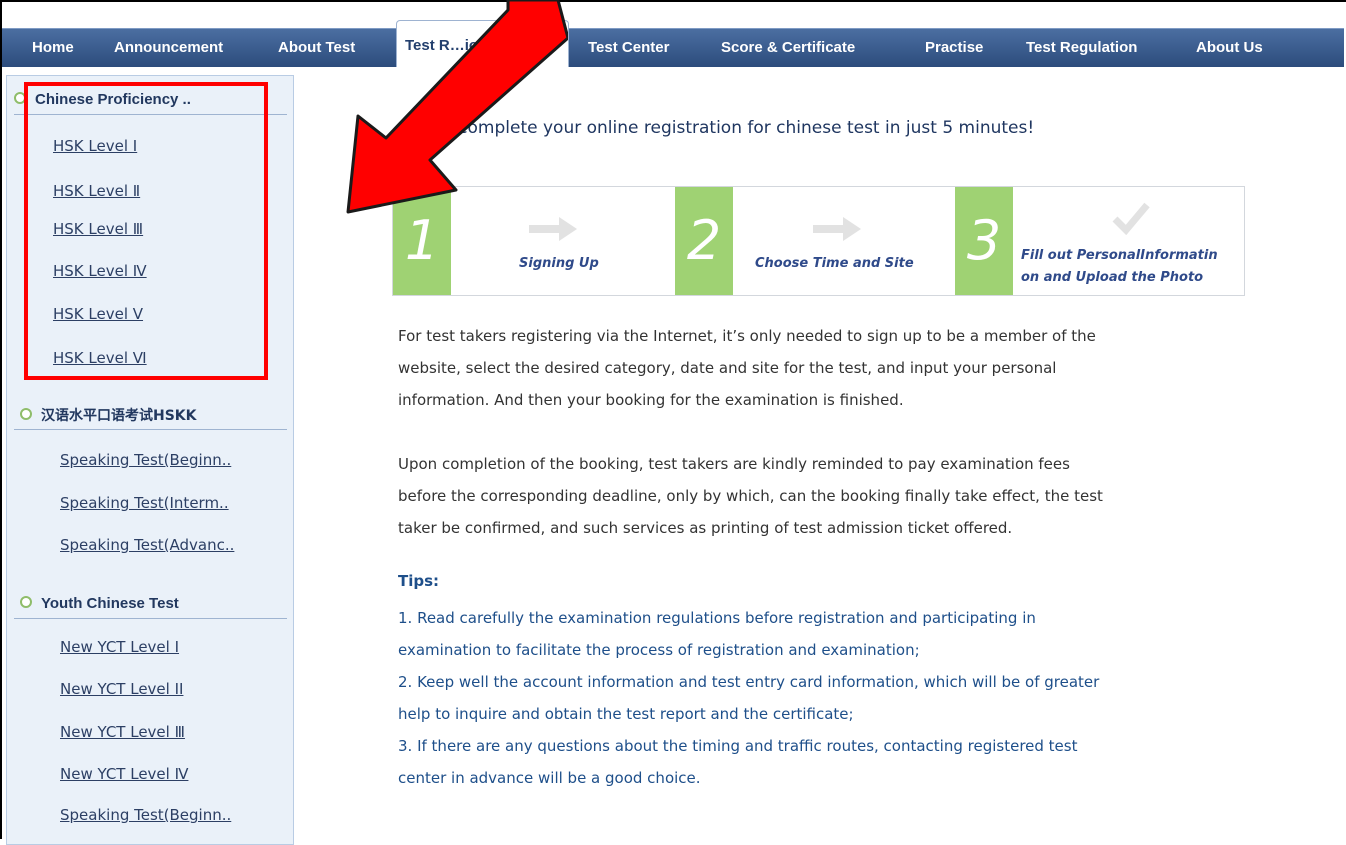 Image resolution: width=1346 pixels, height=845 pixels. What do you see at coordinates (1119, 255) in the screenshot?
I see `step-3-label-line1: Fill out PersonalInformatin` at bounding box center [1119, 255].